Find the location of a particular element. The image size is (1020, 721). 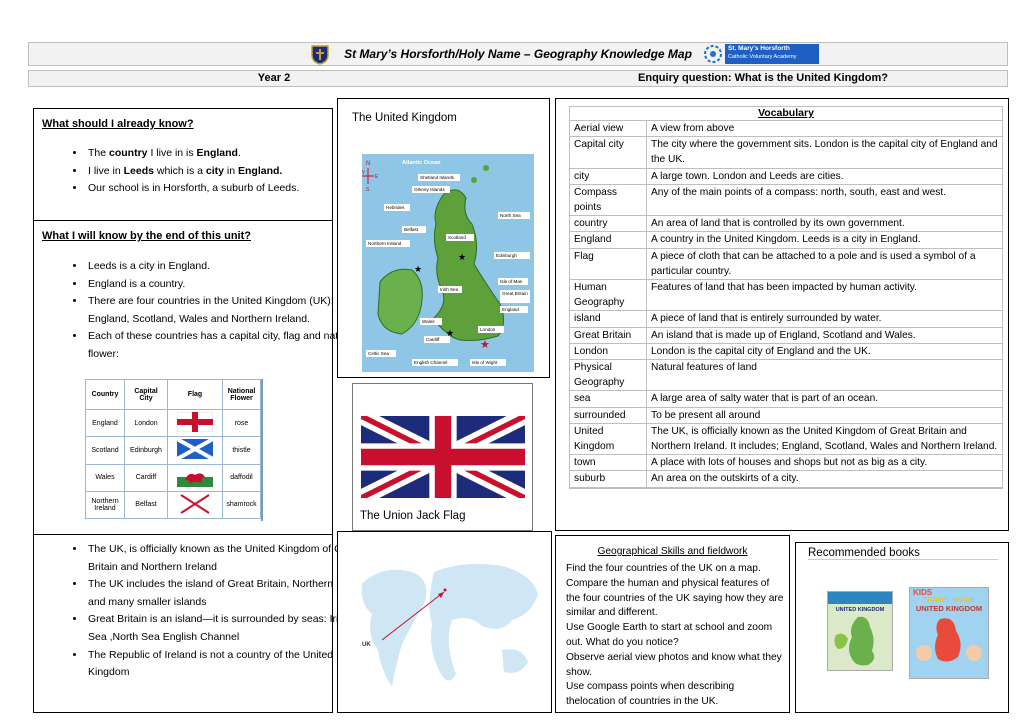

flag-box: The Union Jack Flag is located at coordinates (442, 457).